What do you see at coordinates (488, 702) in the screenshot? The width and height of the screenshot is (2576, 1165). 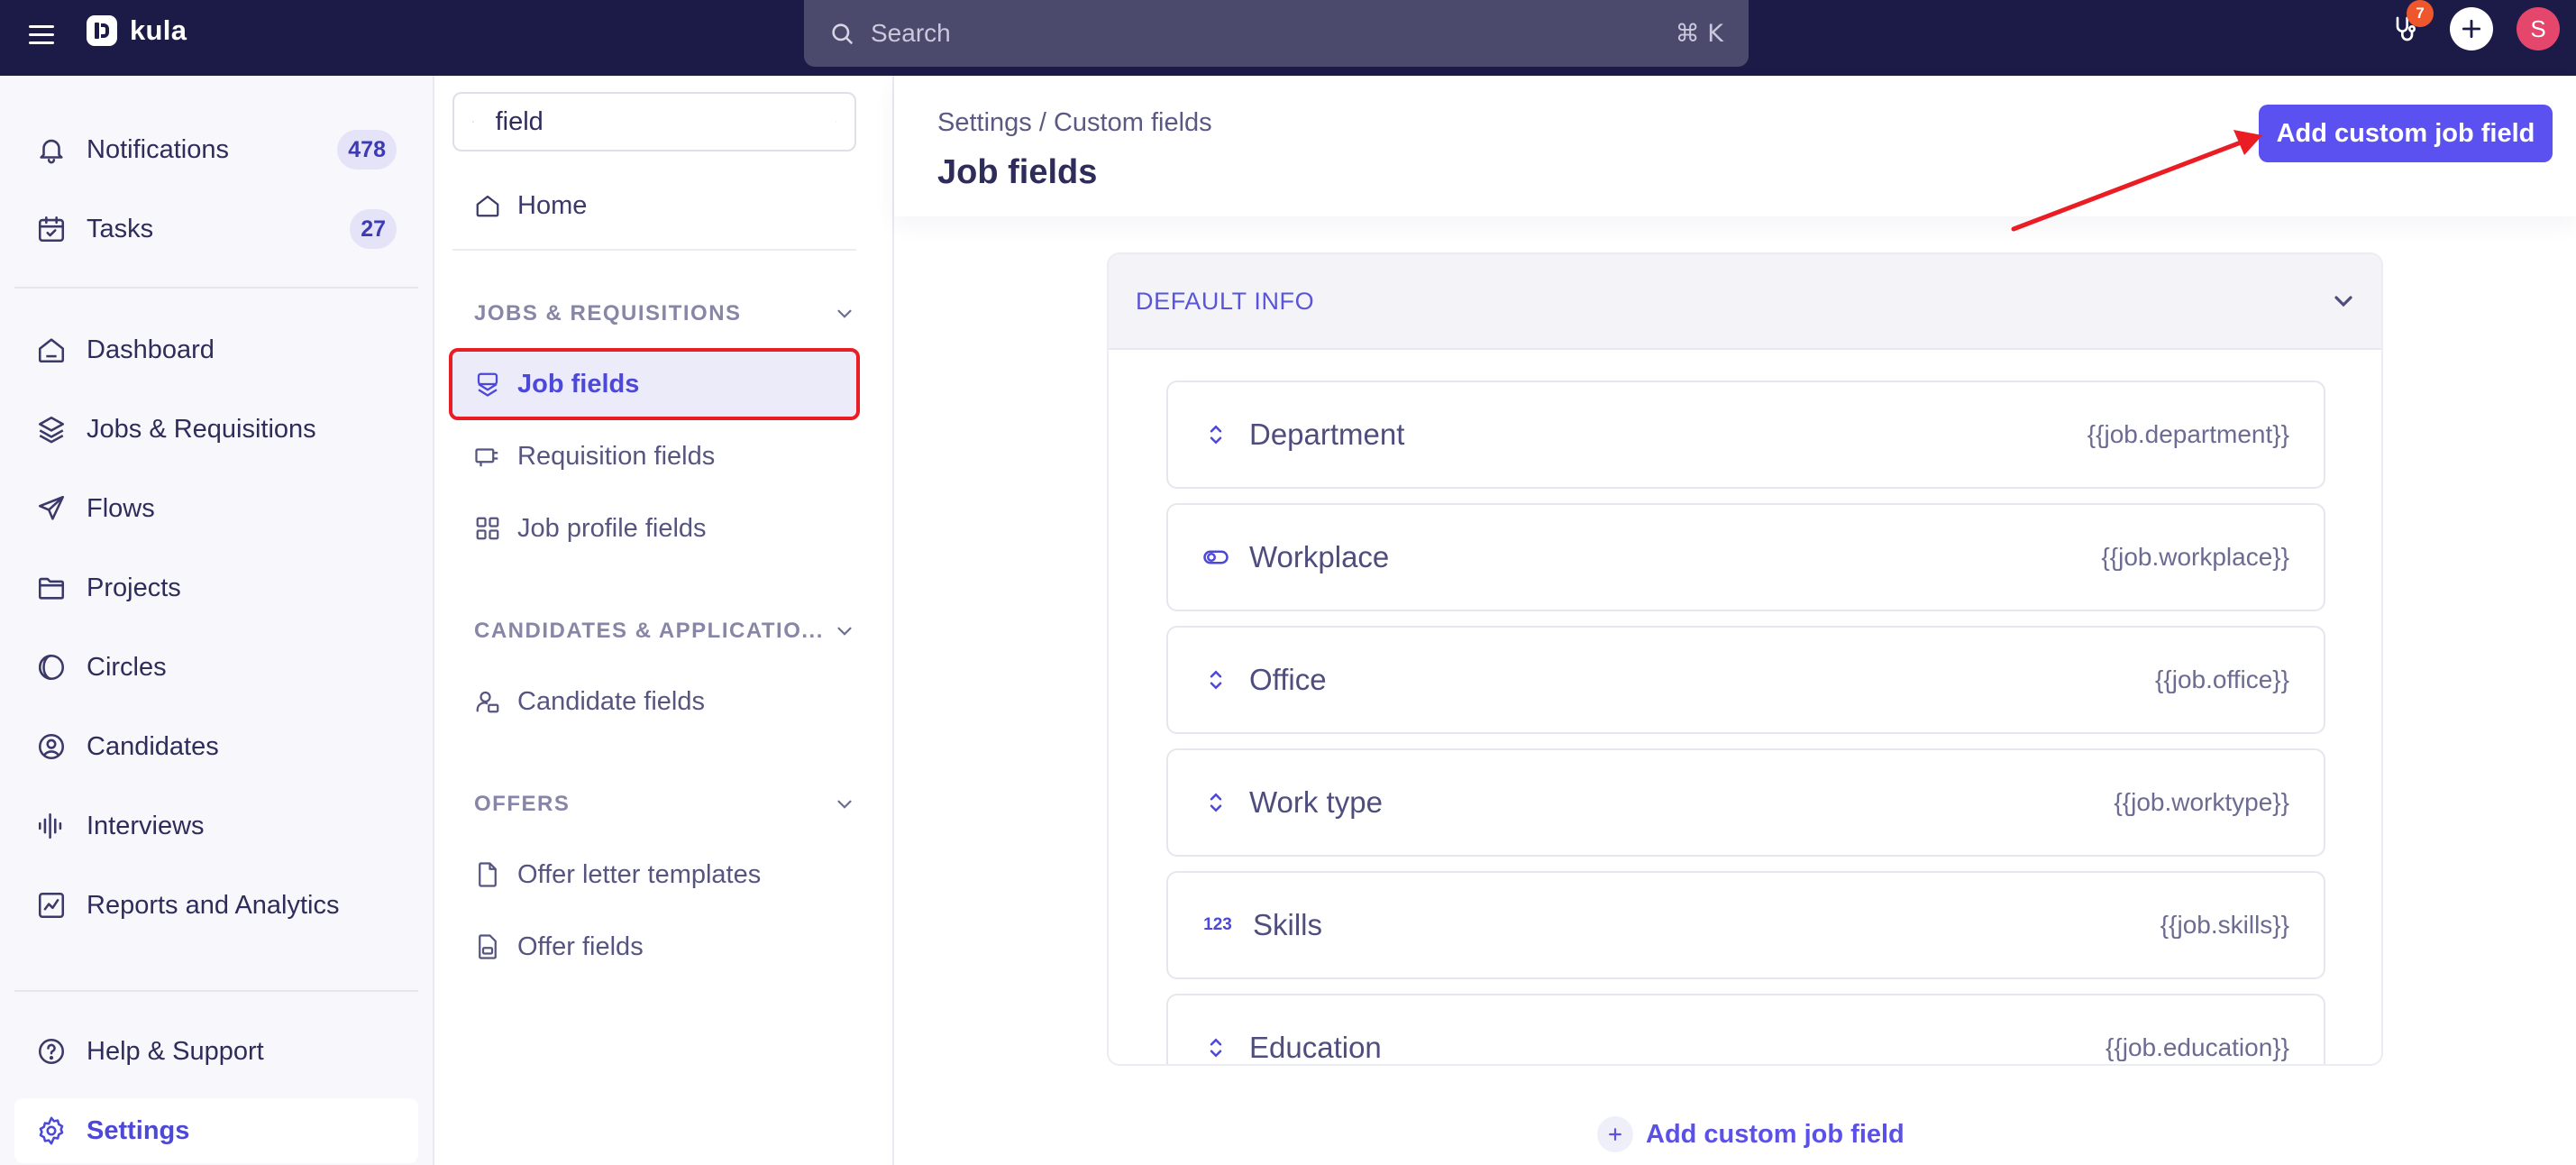 I see `user-card-icon` at bounding box center [488, 702].